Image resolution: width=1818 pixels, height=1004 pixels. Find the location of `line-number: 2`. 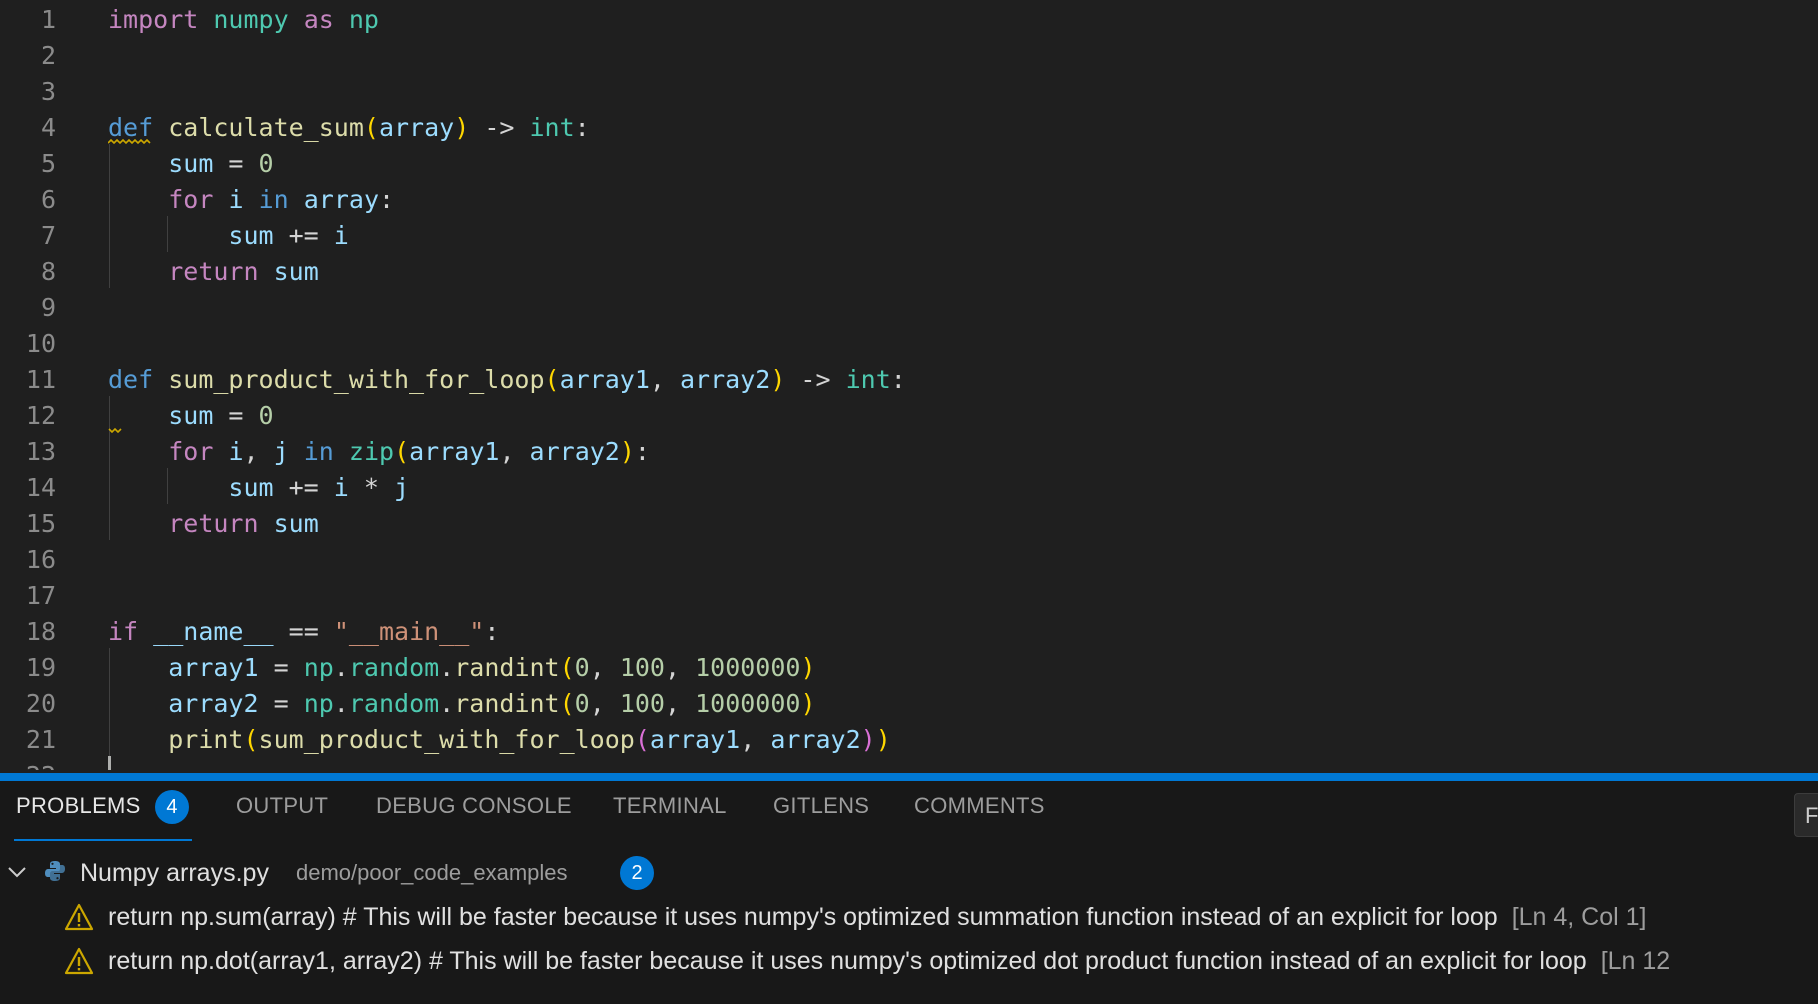

line-number: 2 is located at coordinates (48, 55).